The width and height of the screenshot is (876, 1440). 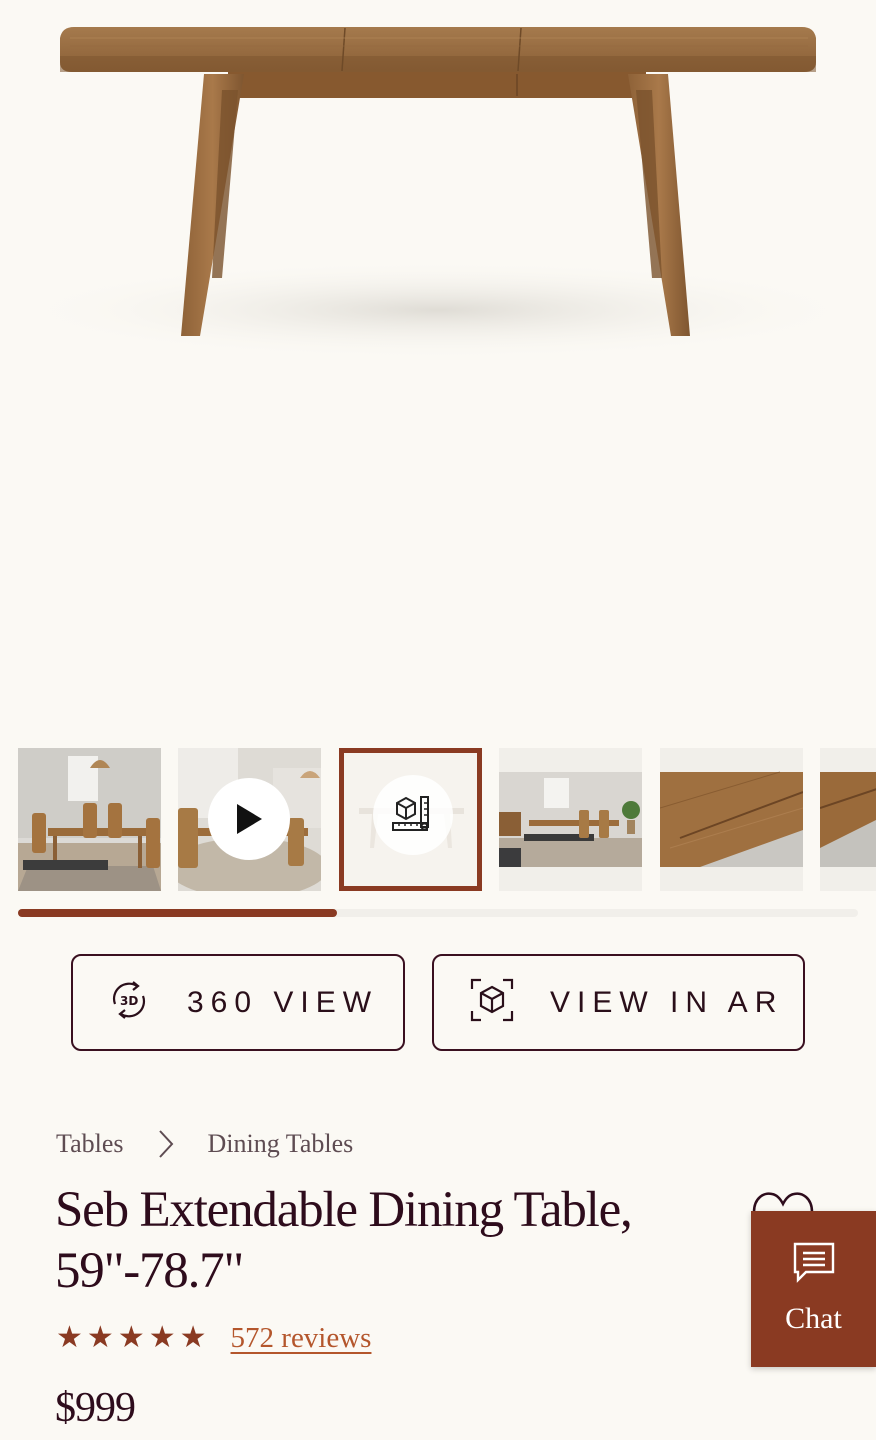 I want to click on product-price: $999, so click(x=95, y=1408).